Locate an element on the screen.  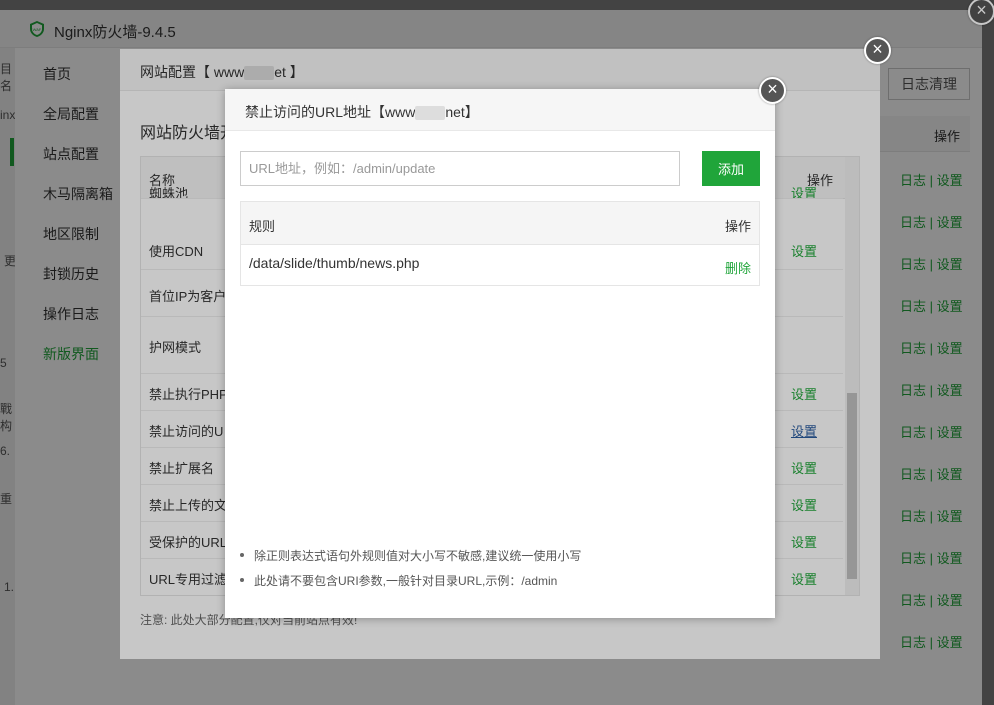
blocked-url-dialog-title: 禁止访问的URL地址【www net】 is located at coordinates (362, 112).